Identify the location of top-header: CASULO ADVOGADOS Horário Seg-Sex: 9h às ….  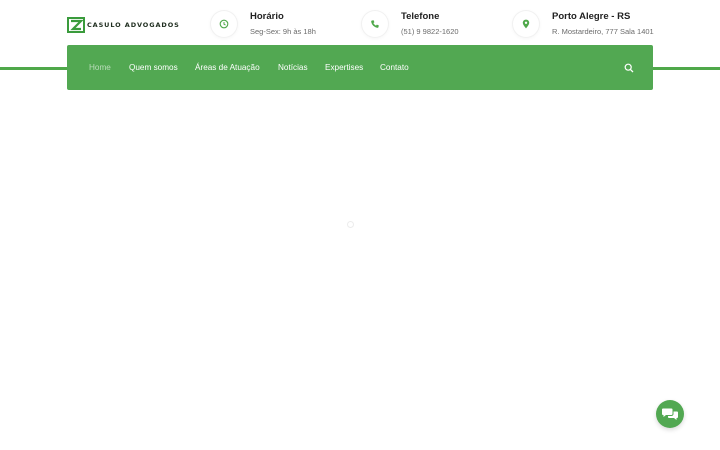
(360, 25).